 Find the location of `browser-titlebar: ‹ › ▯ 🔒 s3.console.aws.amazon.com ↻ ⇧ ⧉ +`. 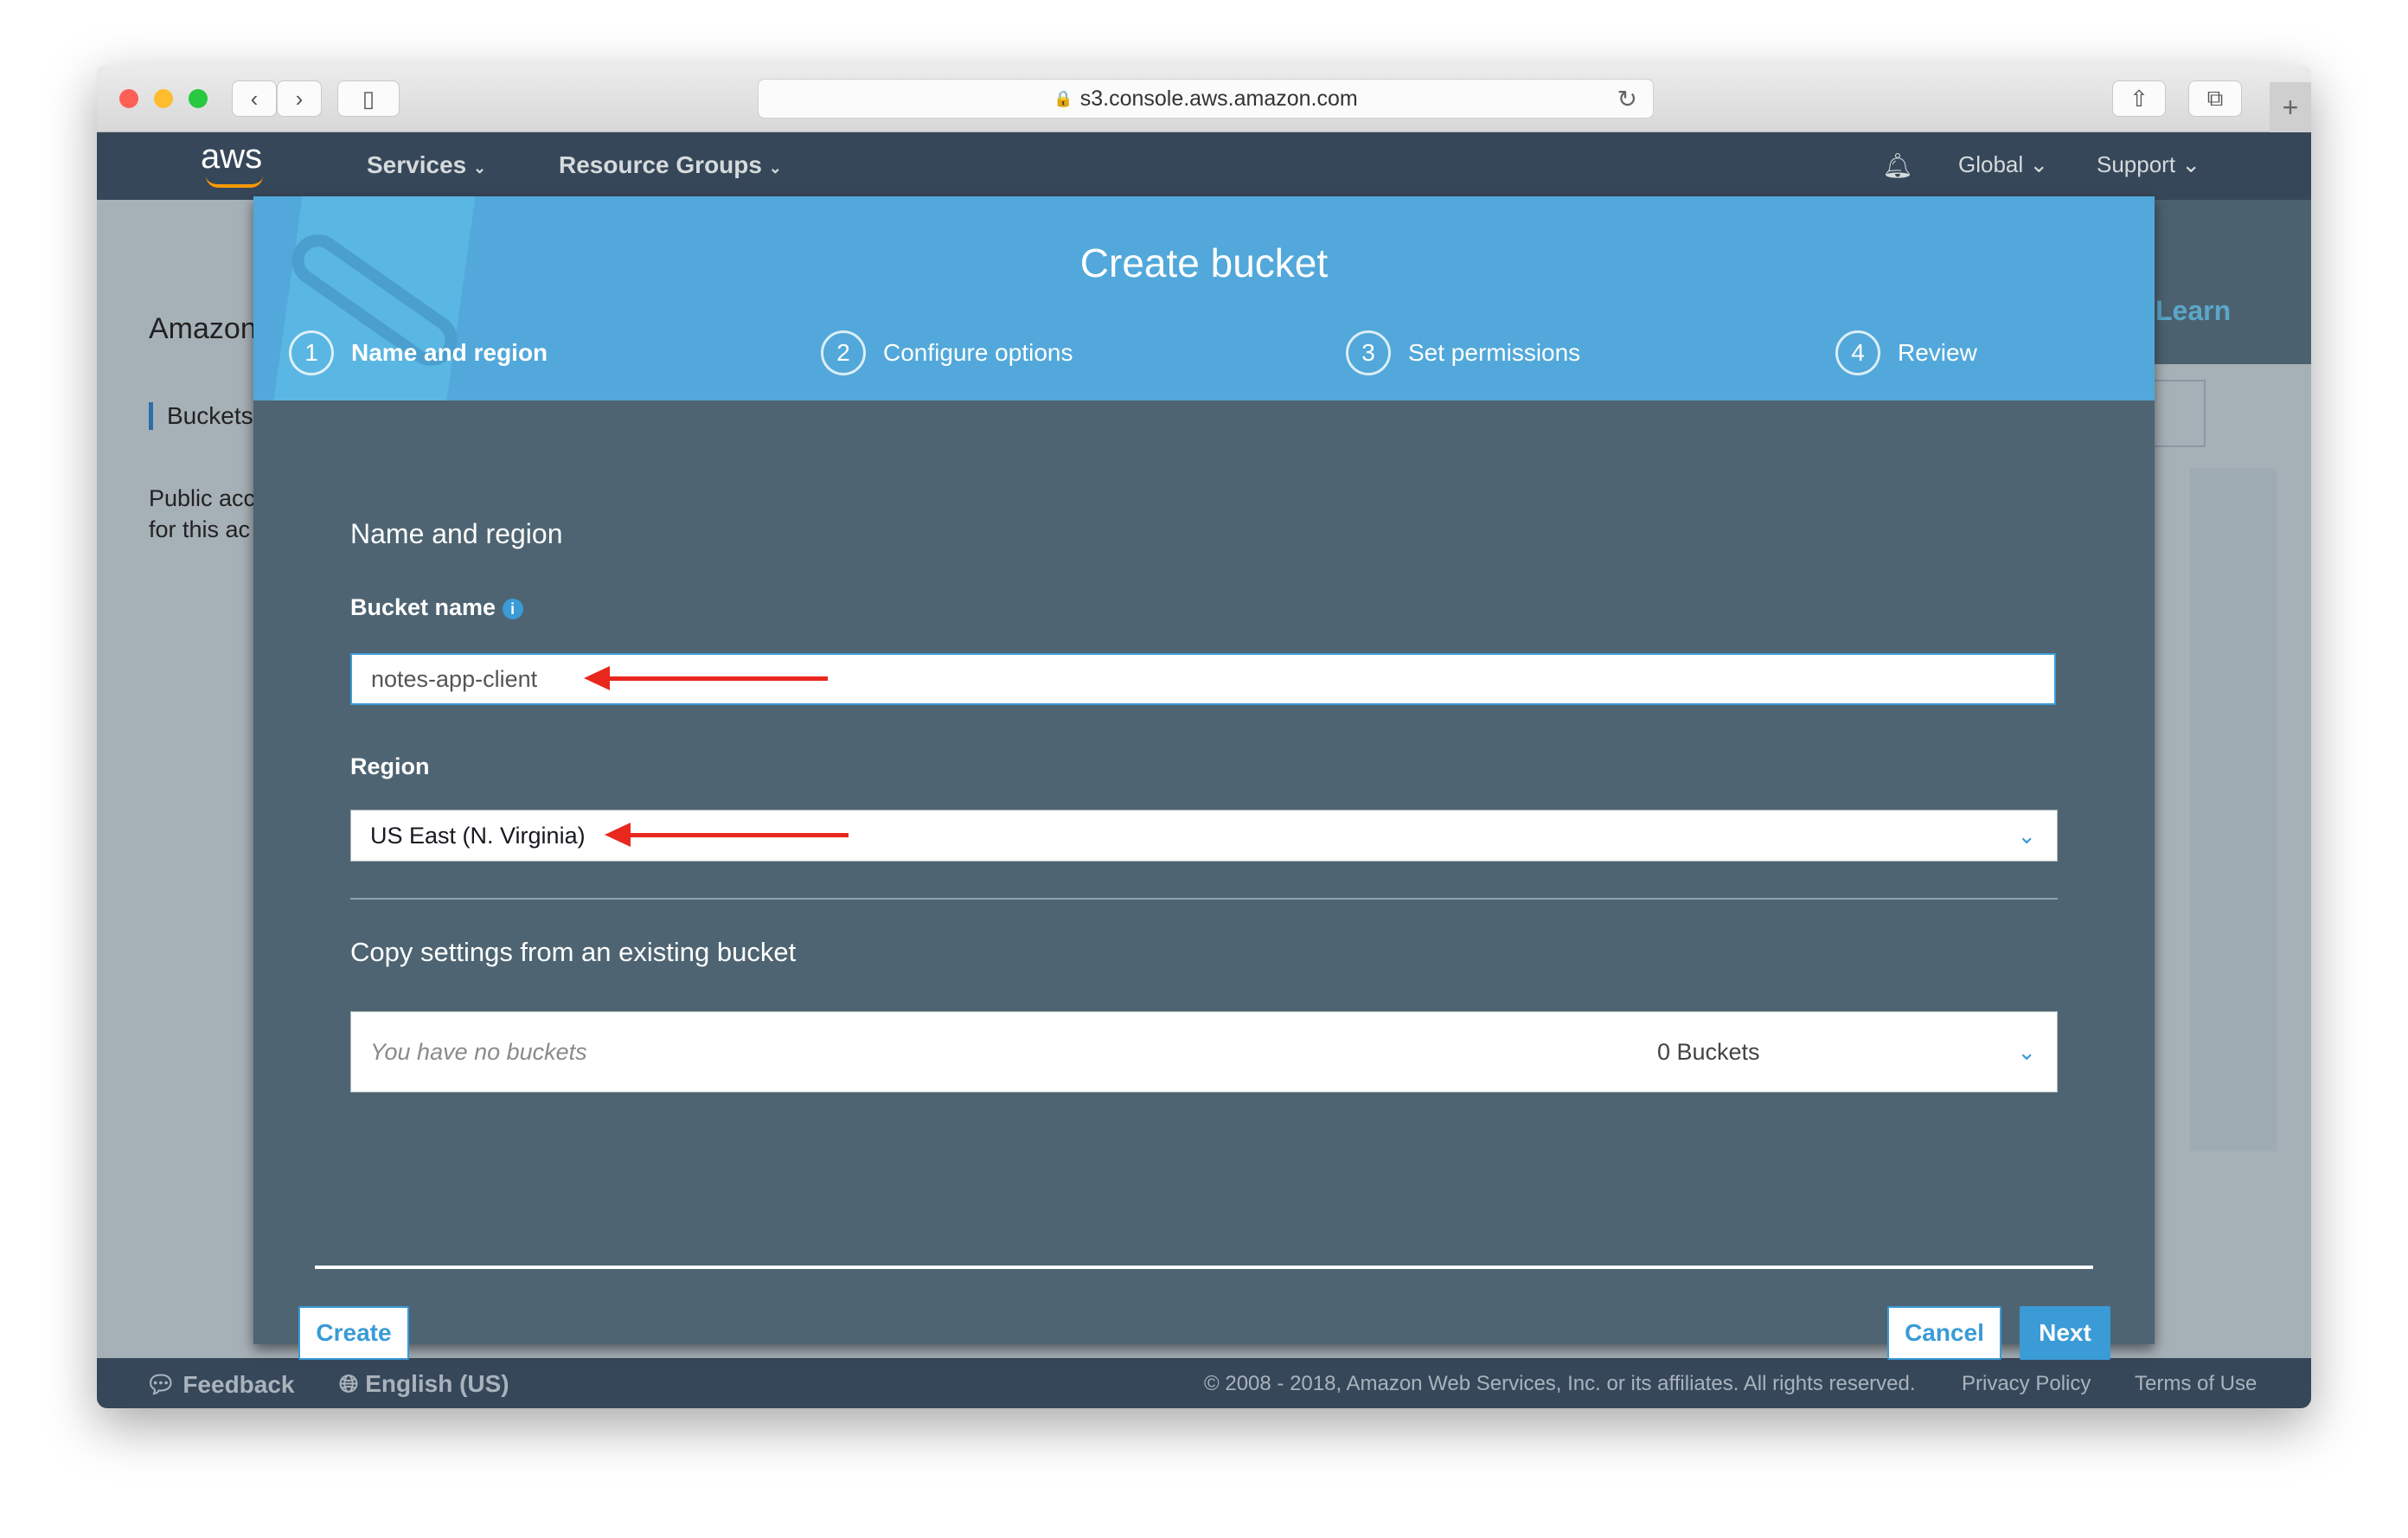

browser-titlebar: ‹ › ▯ 🔒 s3.console.aws.amazon.com ↻ ⇧ ⧉ + is located at coordinates (1204, 99).